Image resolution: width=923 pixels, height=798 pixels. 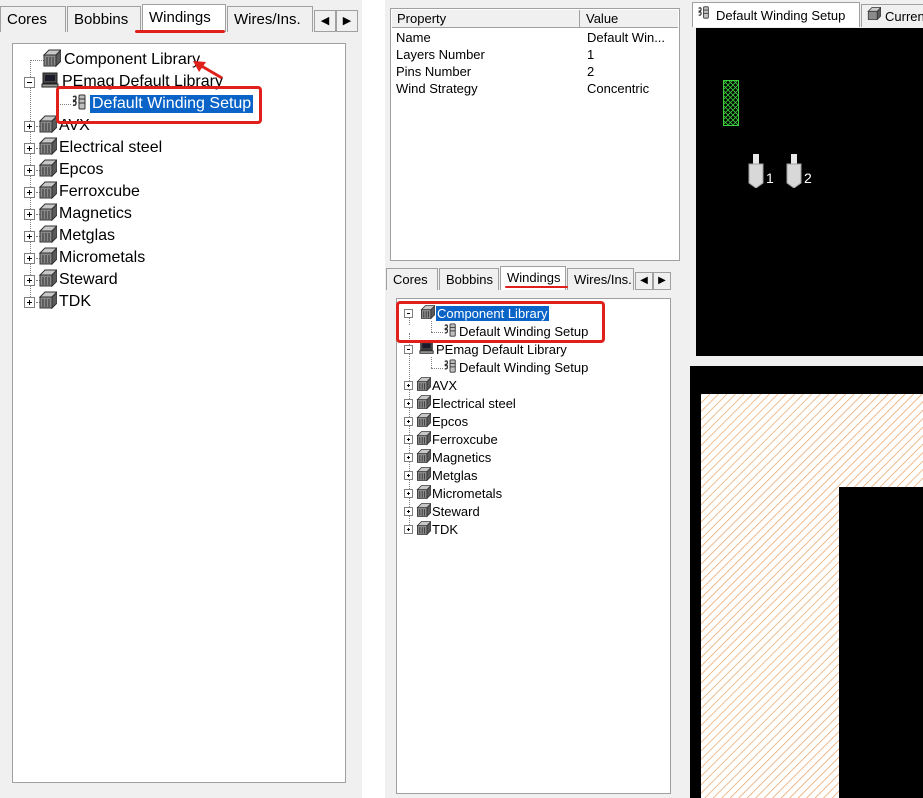 I want to click on grid-cell-value: Concentric, so click(x=632, y=88).